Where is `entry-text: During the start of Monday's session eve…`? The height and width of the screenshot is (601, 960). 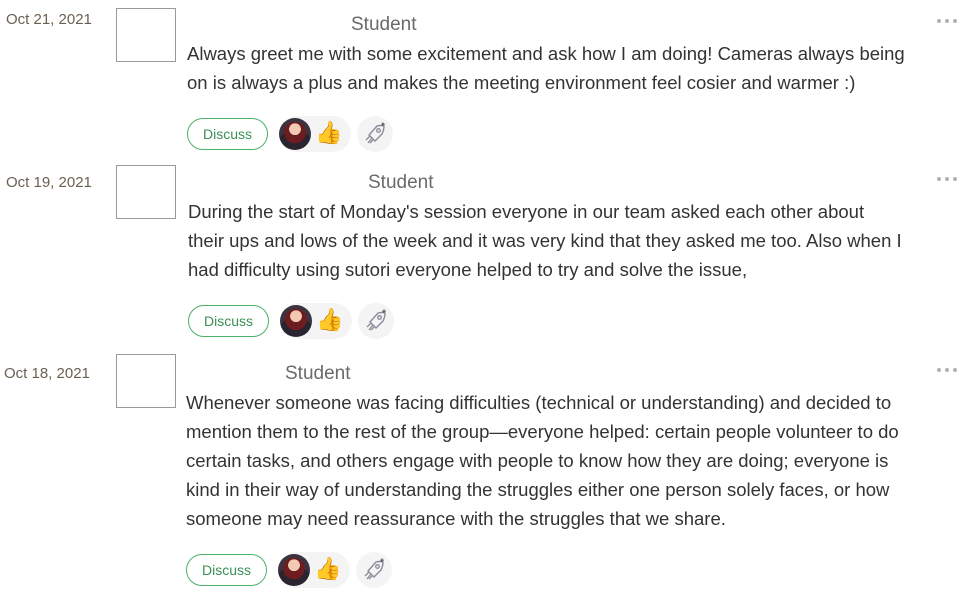
entry-text: During the start of Monday's session eve… is located at coordinates (545, 240).